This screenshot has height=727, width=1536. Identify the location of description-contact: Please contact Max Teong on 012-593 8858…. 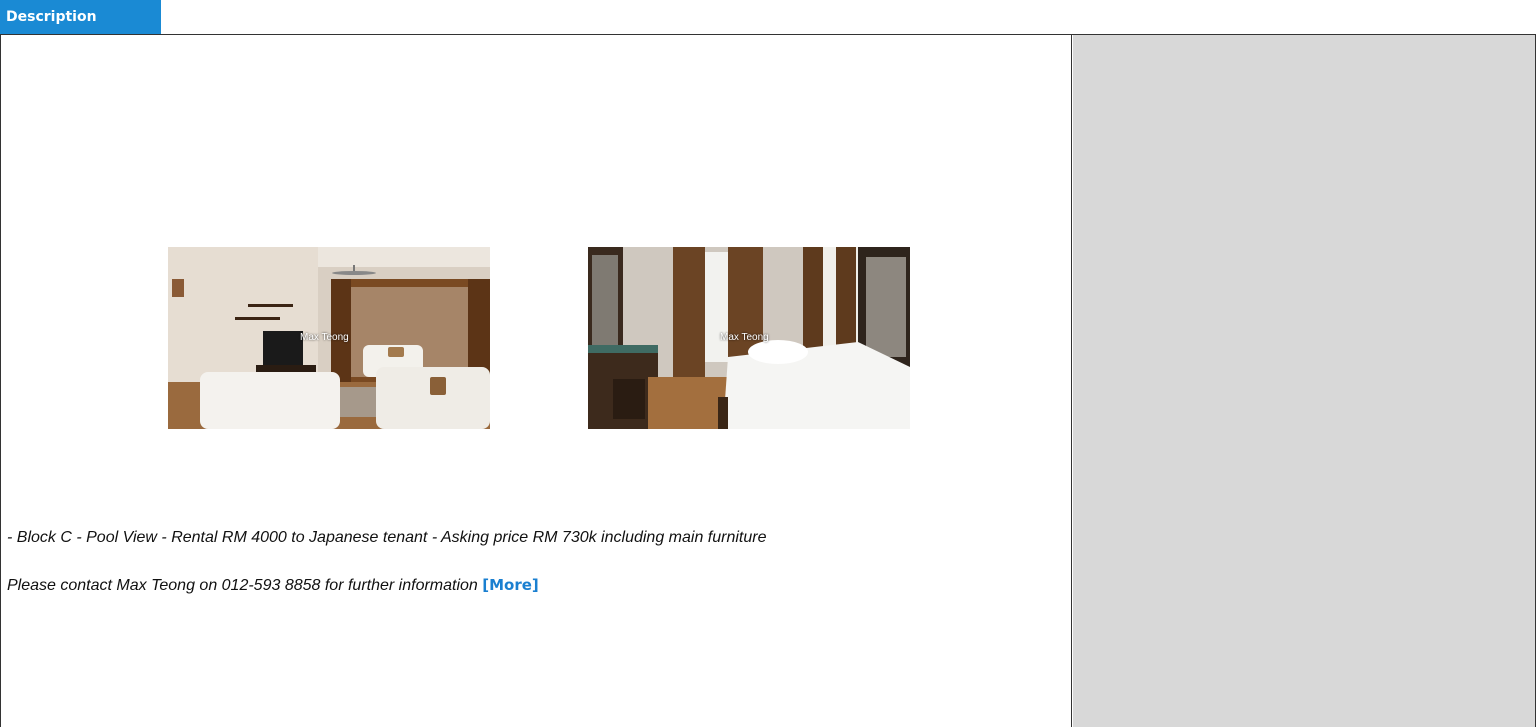
(273, 585).